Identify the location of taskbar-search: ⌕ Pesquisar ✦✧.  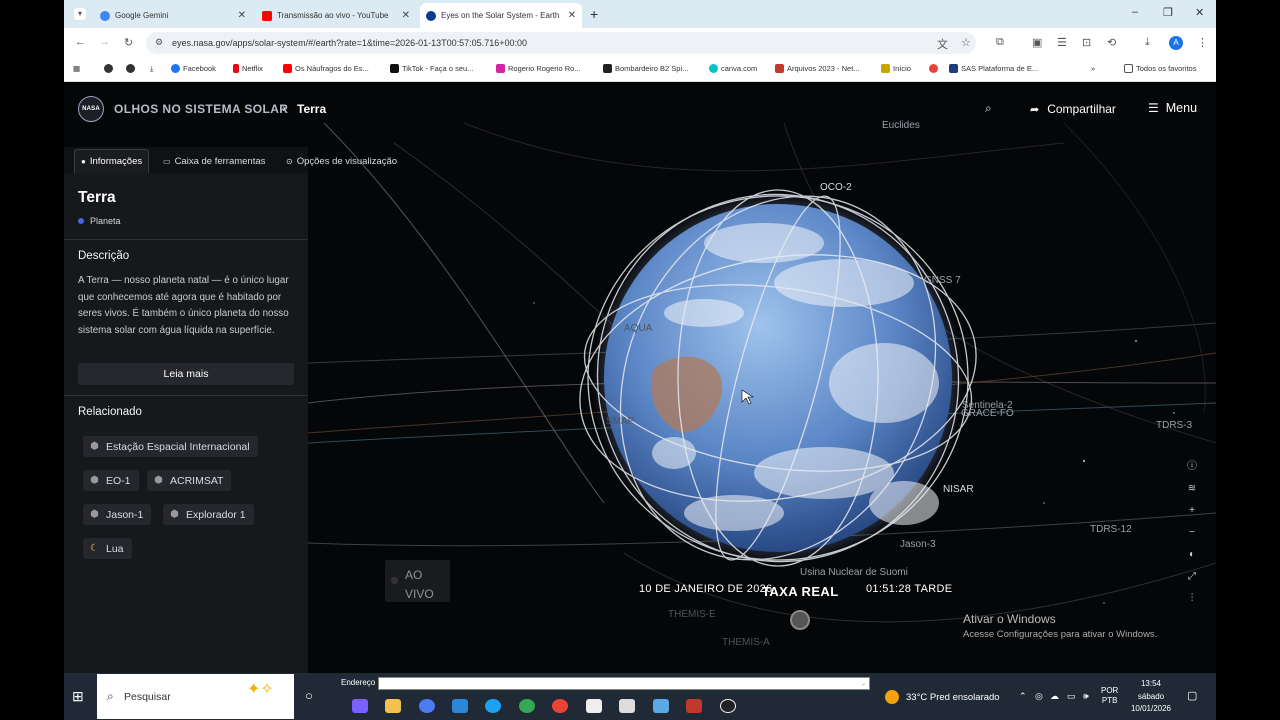
(195, 696).